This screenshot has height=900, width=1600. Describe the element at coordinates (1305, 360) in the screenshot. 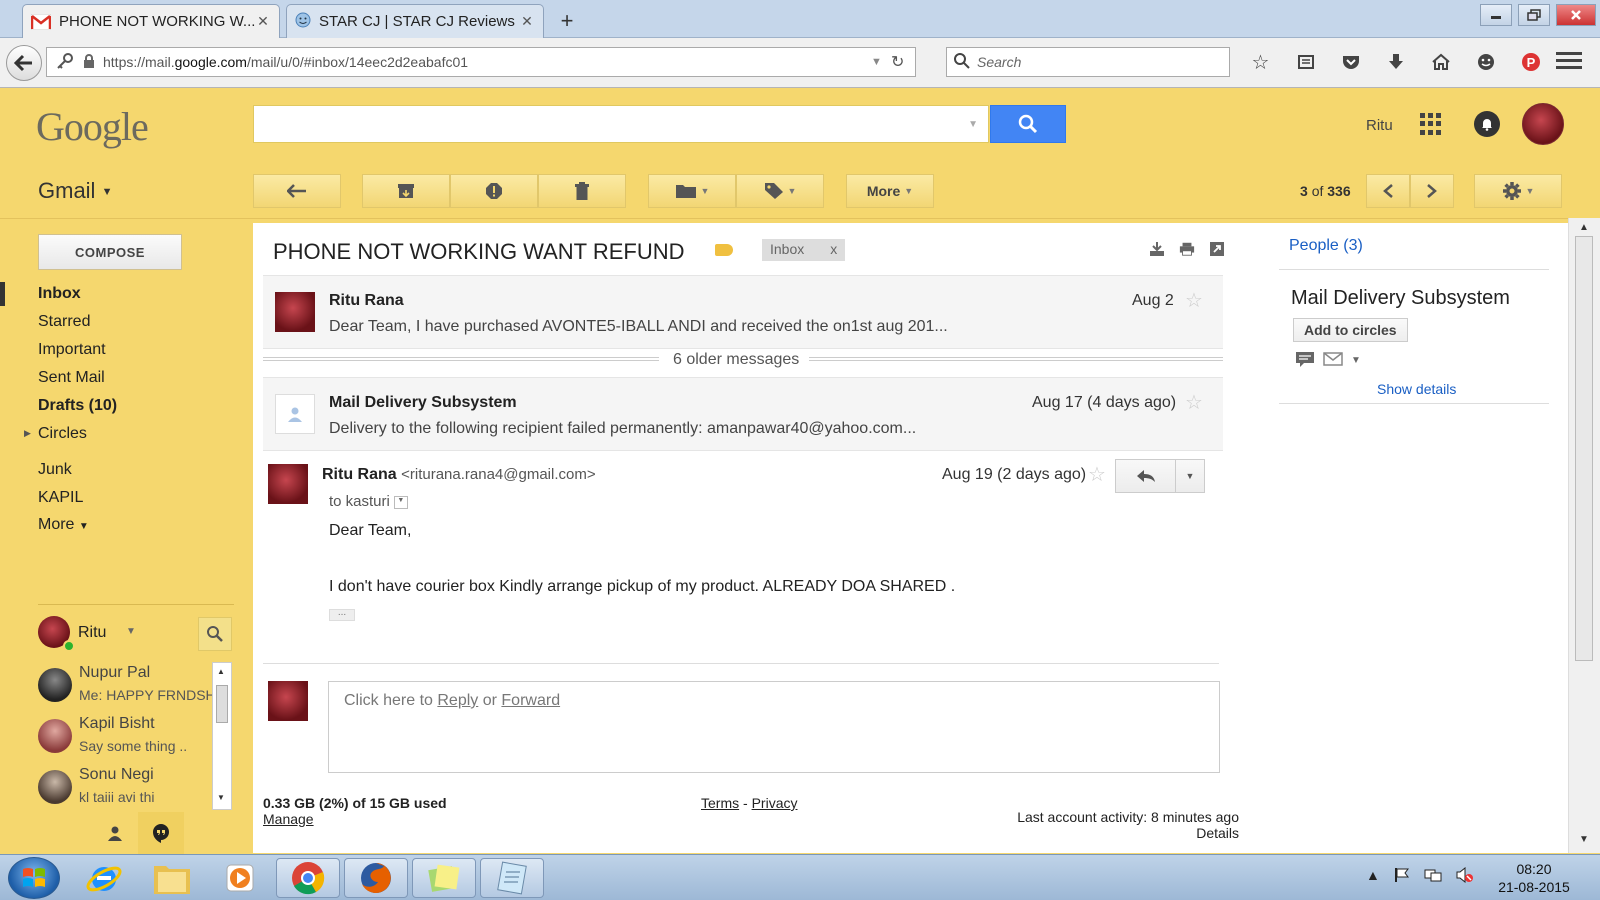

I see `chat-bubble-icon` at that location.